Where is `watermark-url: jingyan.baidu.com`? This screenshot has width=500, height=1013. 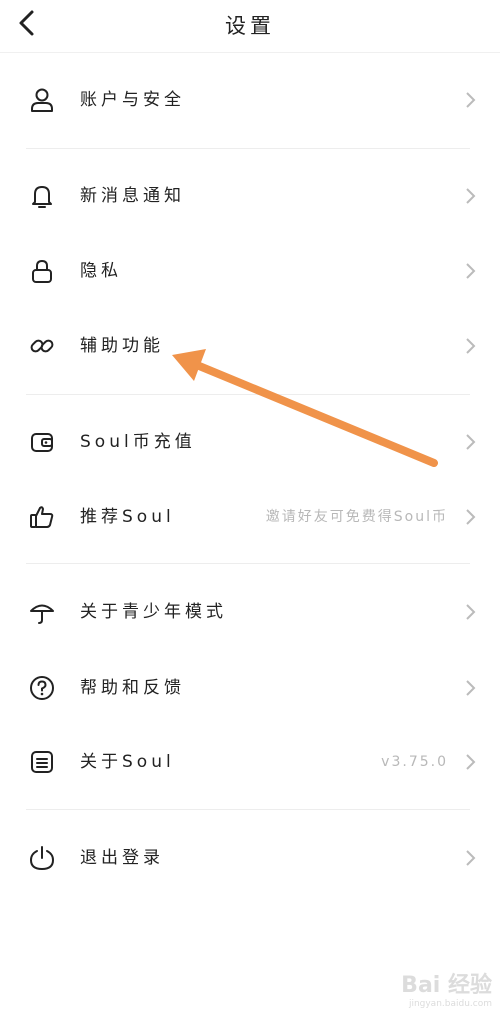
watermark-url: jingyan.baidu.com is located at coordinates (450, 1004).